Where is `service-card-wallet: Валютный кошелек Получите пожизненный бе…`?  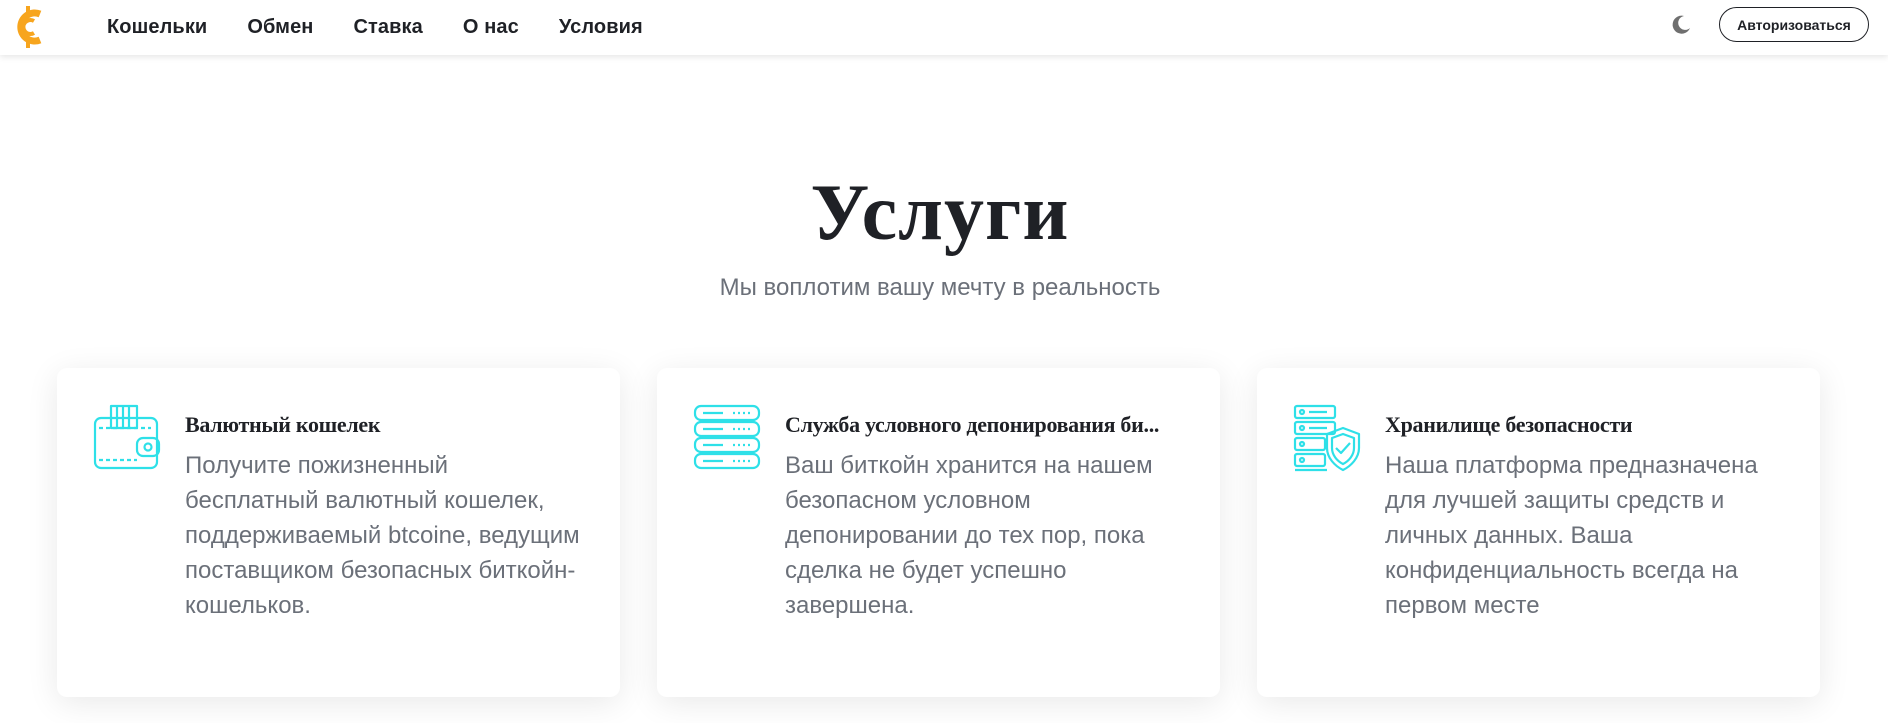
service-card-wallet: Валютный кошелек Получите пожизненный бе… is located at coordinates (338, 532).